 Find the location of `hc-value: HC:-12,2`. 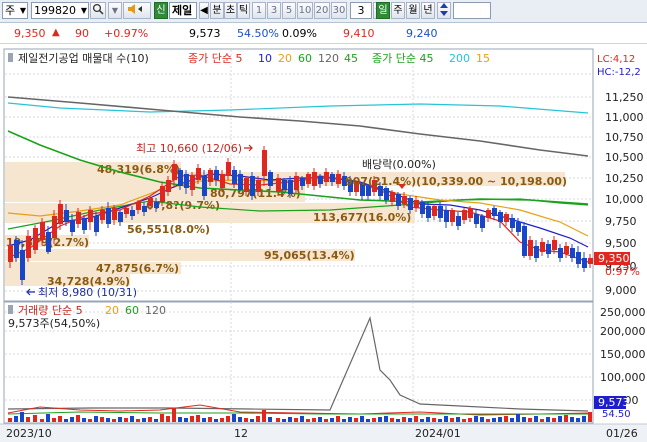

hc-value: HC:-12,2 is located at coordinates (619, 72).